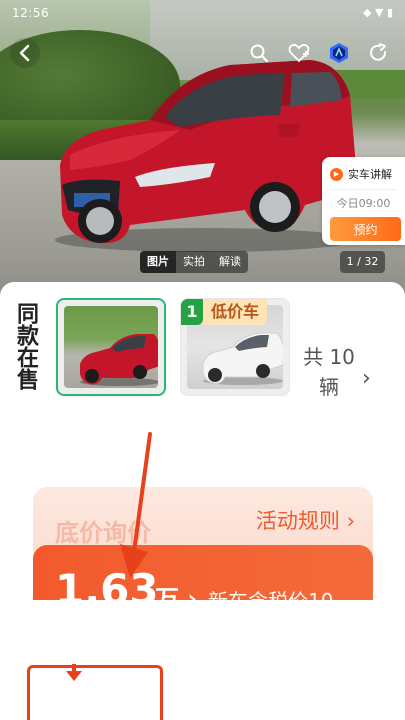 The height and width of the screenshot is (720, 405). I want to click on status-bar: 12:56 ◆ ▼ ▮, so click(202, 13).